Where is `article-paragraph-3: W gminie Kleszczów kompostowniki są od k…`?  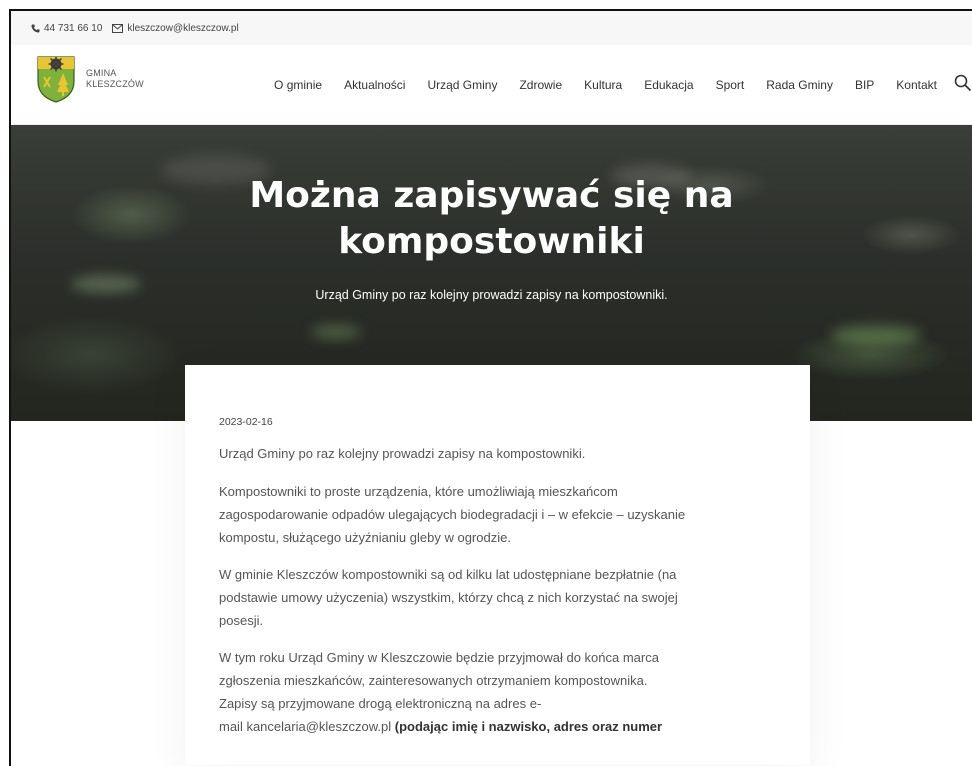
article-paragraph-3: W gminie Kleszczów kompostowniki są od k… is located at coordinates (499, 597).